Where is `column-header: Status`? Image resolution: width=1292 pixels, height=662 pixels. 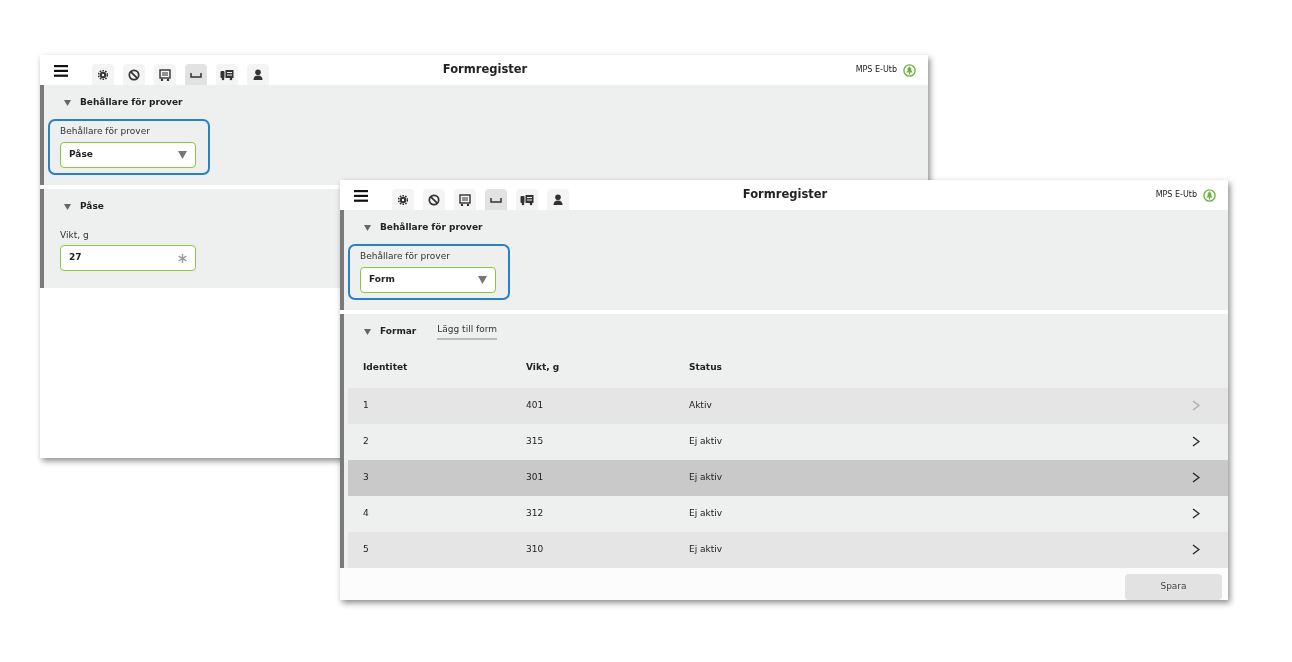 column-header: Status is located at coordinates (706, 367).